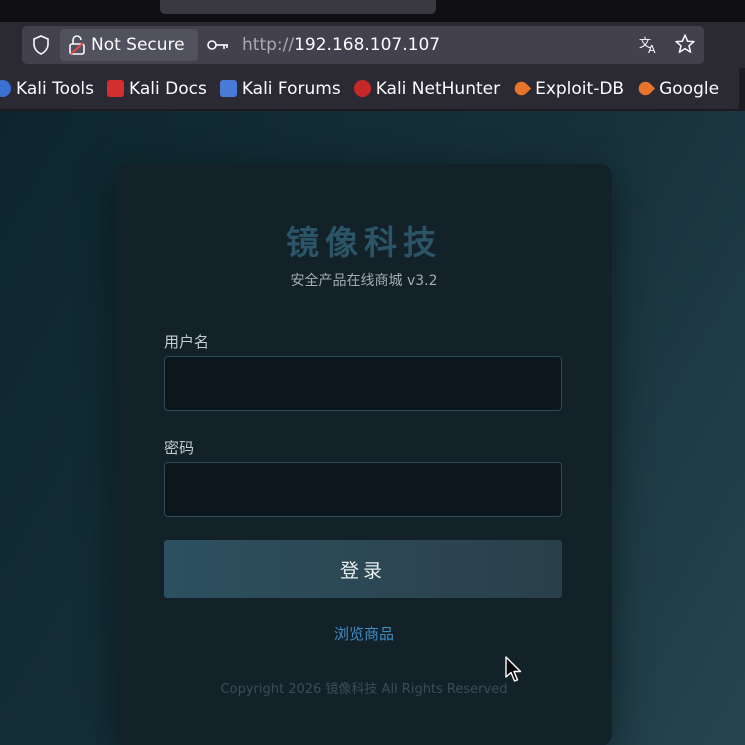 This screenshot has width=745, height=745. What do you see at coordinates (268, 45) in the screenshot?
I see `url-protocol: http://` at bounding box center [268, 45].